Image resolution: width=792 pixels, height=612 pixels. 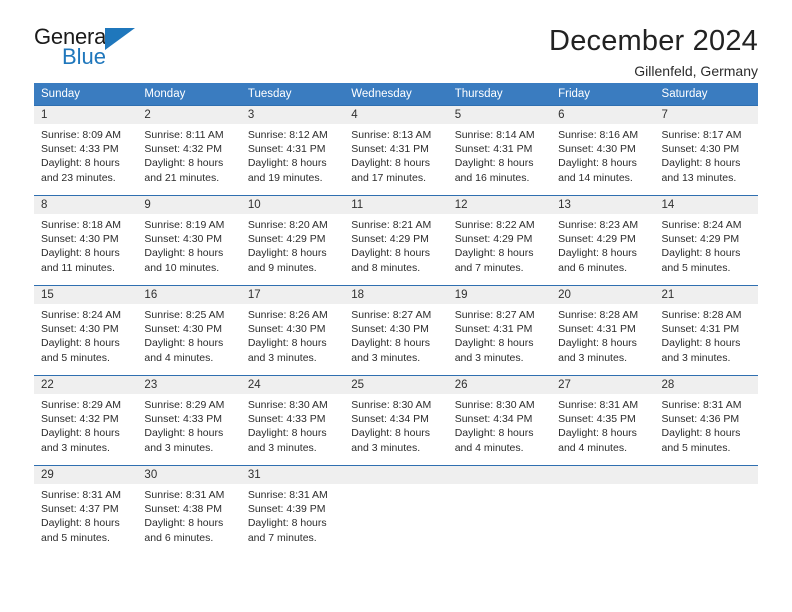 I want to click on day-number: 2, so click(x=189, y=115).